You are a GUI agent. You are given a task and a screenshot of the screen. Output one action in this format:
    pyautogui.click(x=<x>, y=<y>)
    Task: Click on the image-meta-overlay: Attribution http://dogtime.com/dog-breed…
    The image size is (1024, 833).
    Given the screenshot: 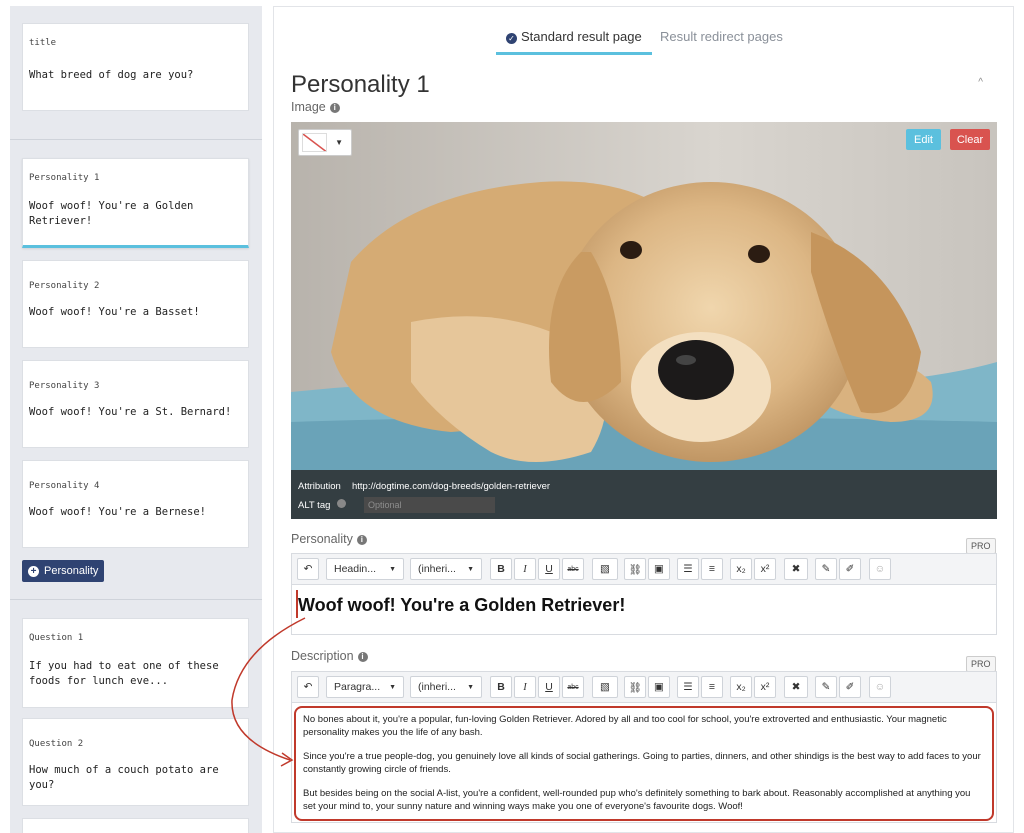 What is the action you would take?
    pyautogui.click(x=644, y=494)
    